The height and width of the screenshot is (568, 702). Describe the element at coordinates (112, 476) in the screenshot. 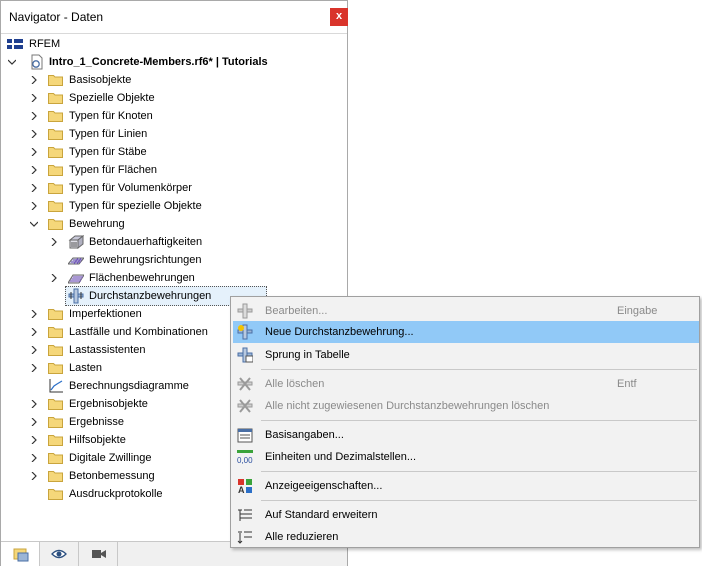

I see `tree-item-label: Betonbemessung` at that location.